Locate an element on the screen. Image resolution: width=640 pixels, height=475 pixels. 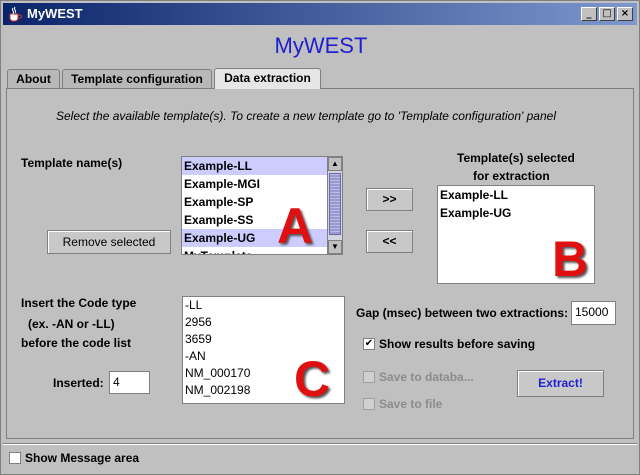
template-list-scrollbar: ▲ ▼ is located at coordinates (334, 205).